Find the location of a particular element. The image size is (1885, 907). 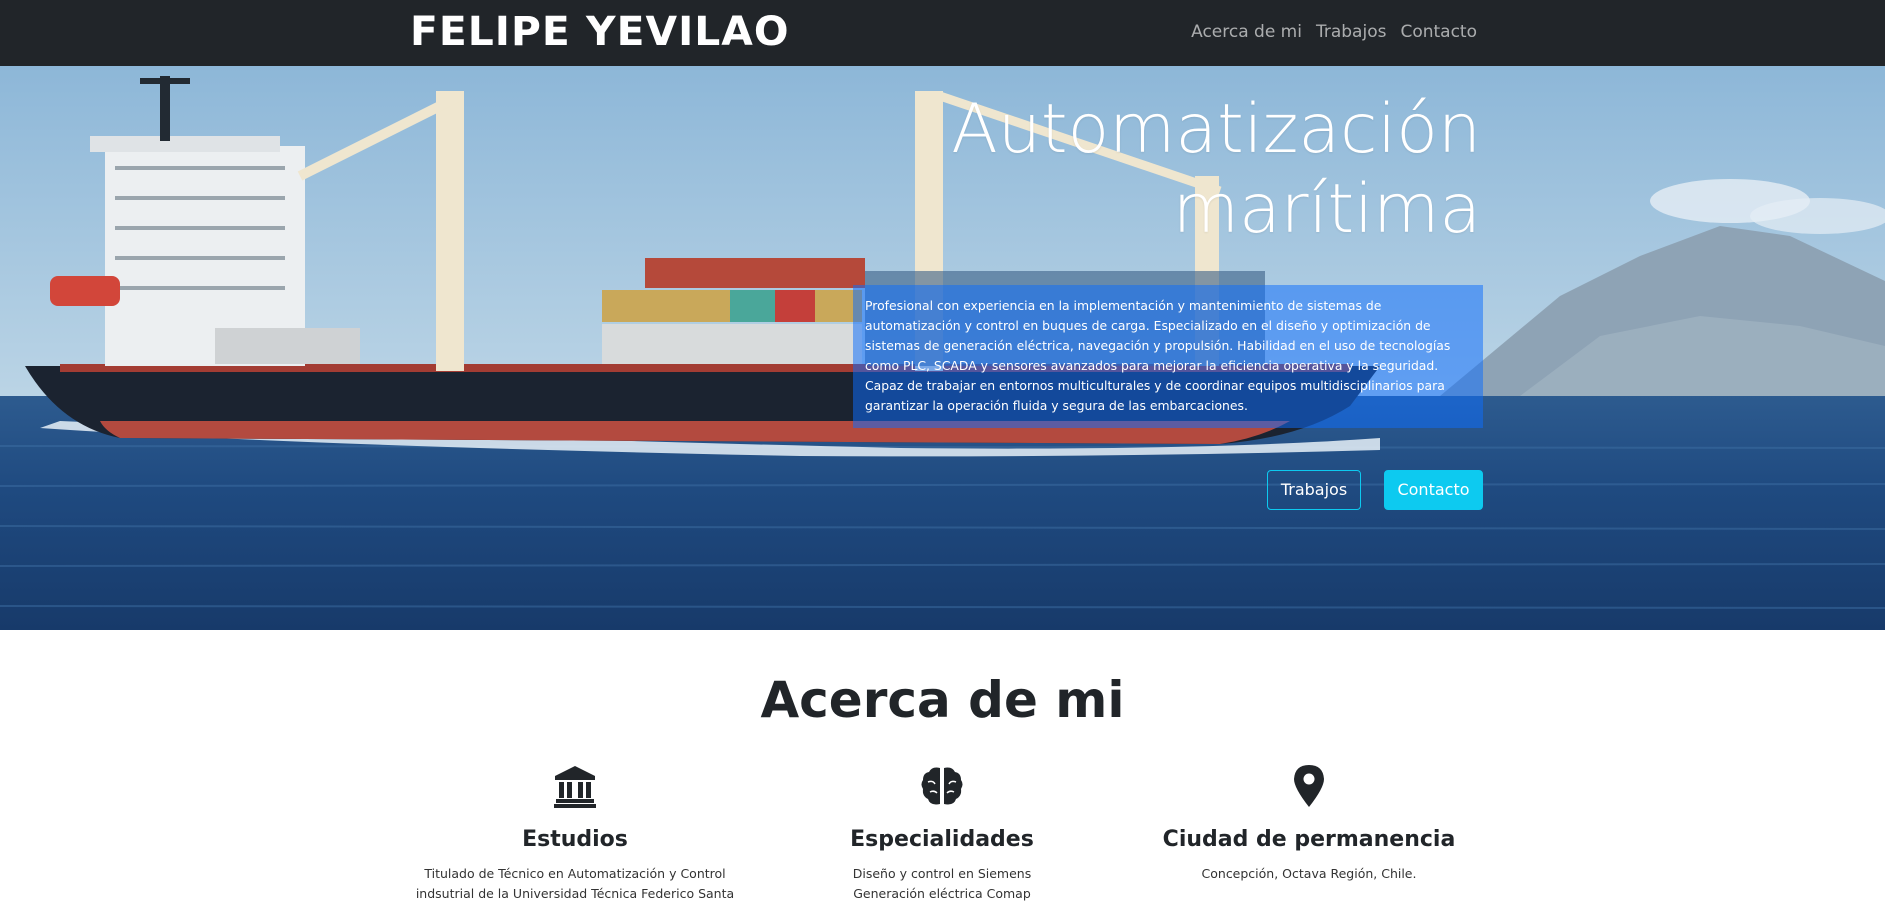

feature-heading-ciudad: Ciudad de permanencia is located at coordinates (1309, 839).